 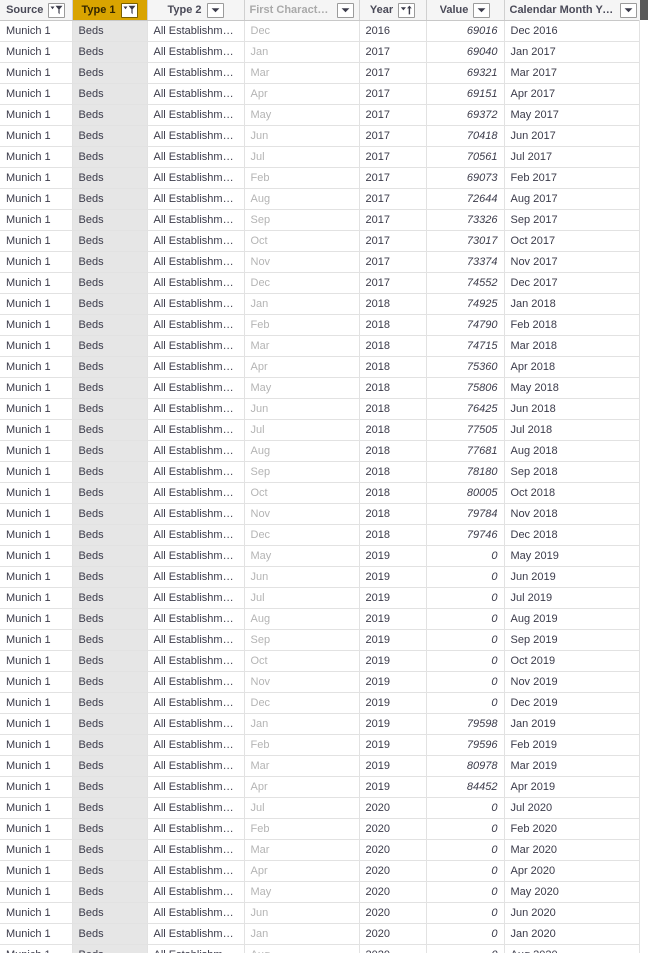 What do you see at coordinates (644, 10) in the screenshot?
I see `vertical-scrollbar-thumb` at bounding box center [644, 10].